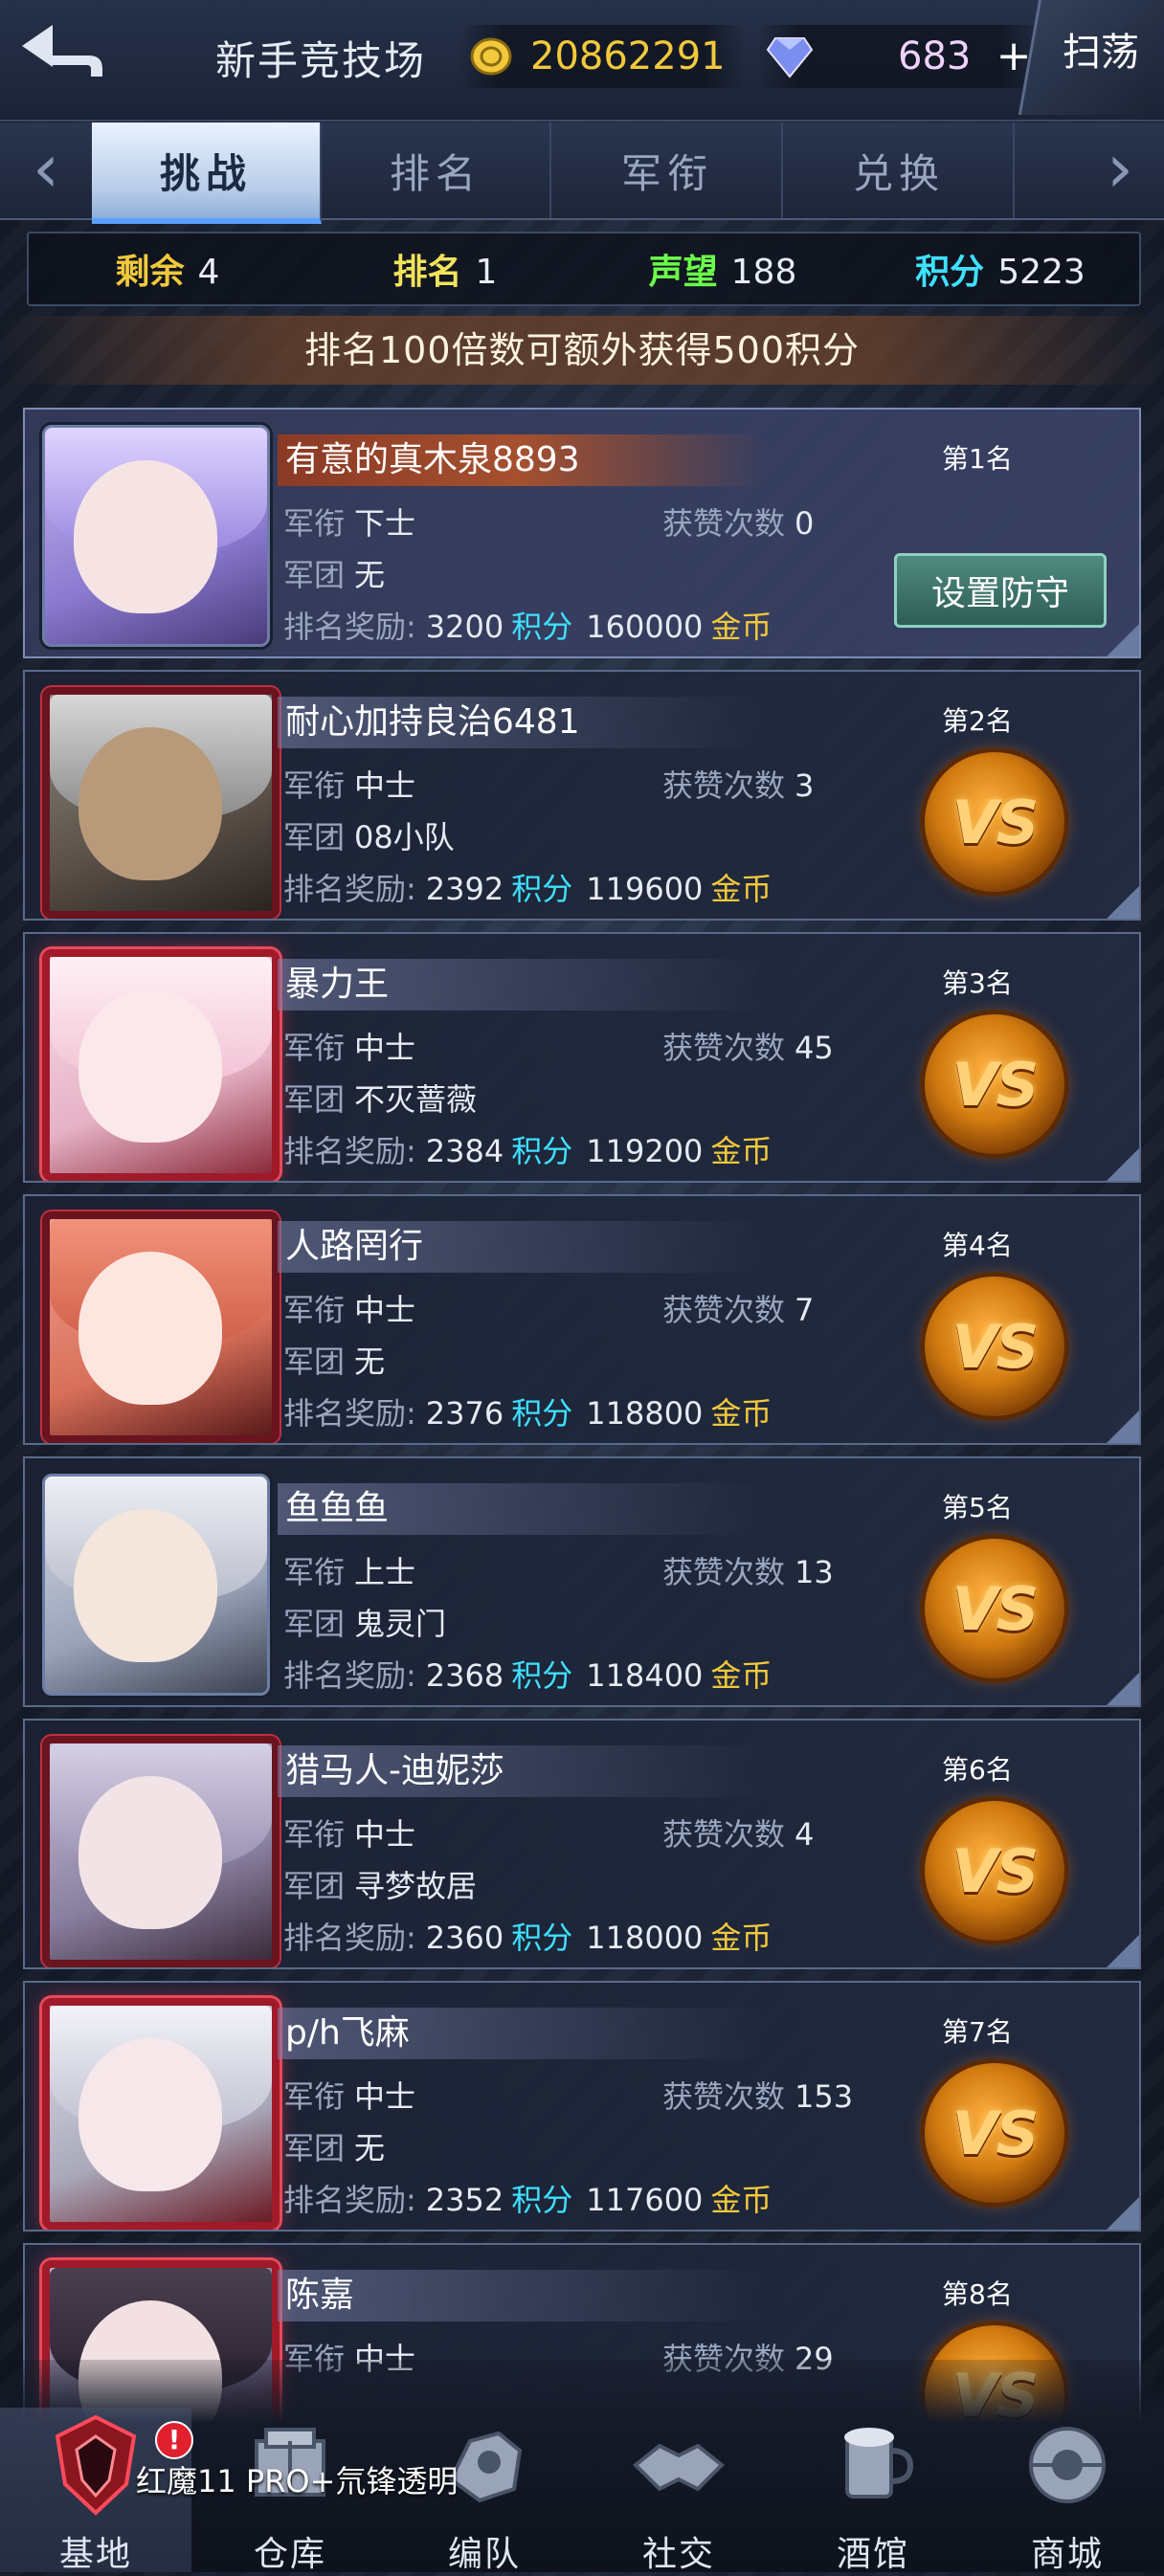 The width and height of the screenshot is (1164, 2576). I want to click on likes-row: 获赞次数 7, so click(738, 1310).